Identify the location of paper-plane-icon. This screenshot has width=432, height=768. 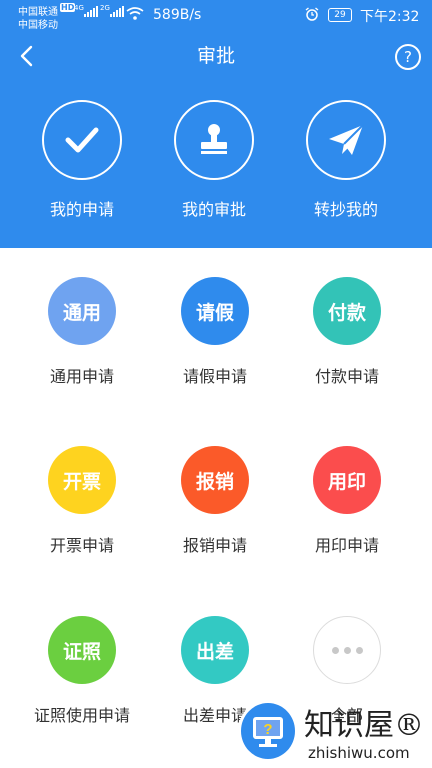
(346, 140).